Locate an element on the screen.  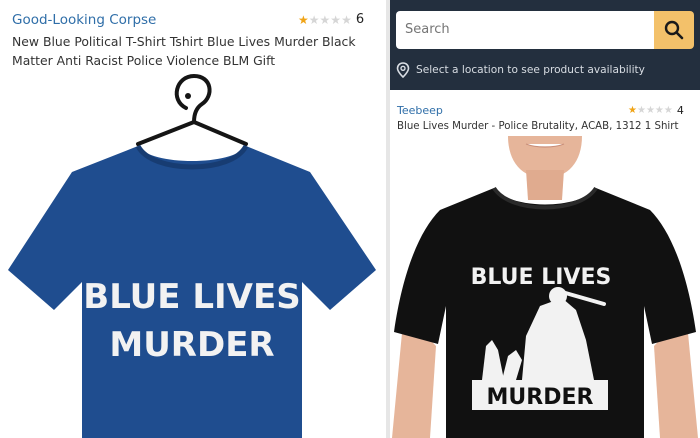
right-brand-link: Teebeep is located at coordinates (420, 110).